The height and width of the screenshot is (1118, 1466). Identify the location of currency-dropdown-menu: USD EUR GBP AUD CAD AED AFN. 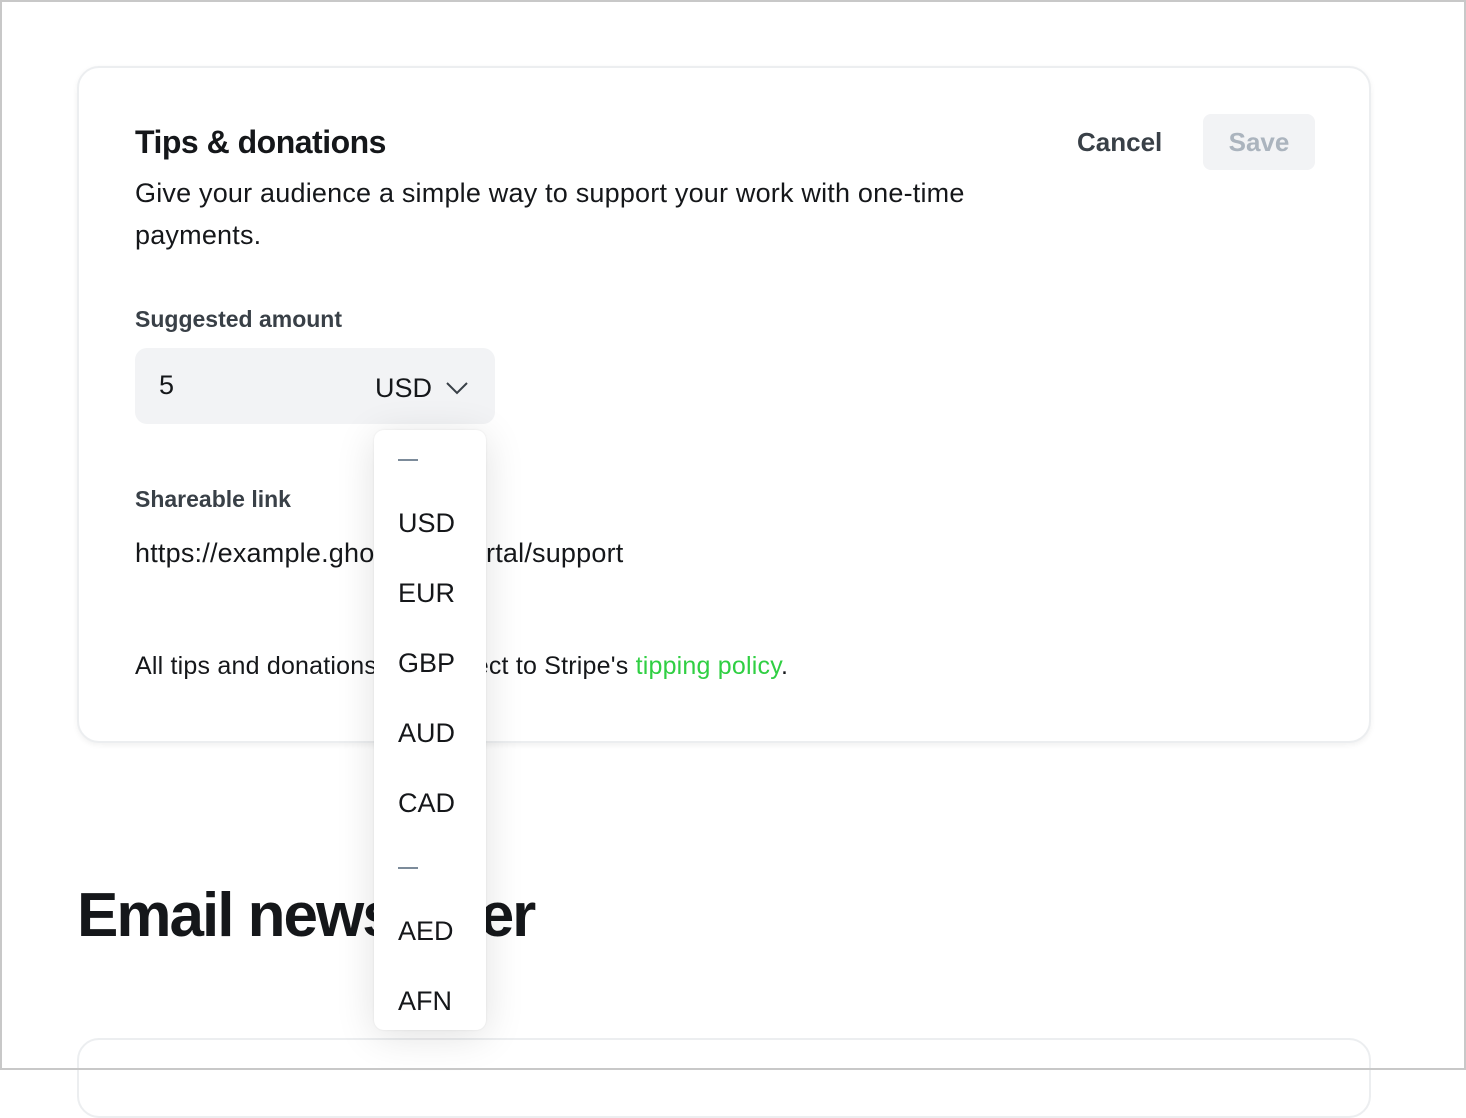
(430, 730).